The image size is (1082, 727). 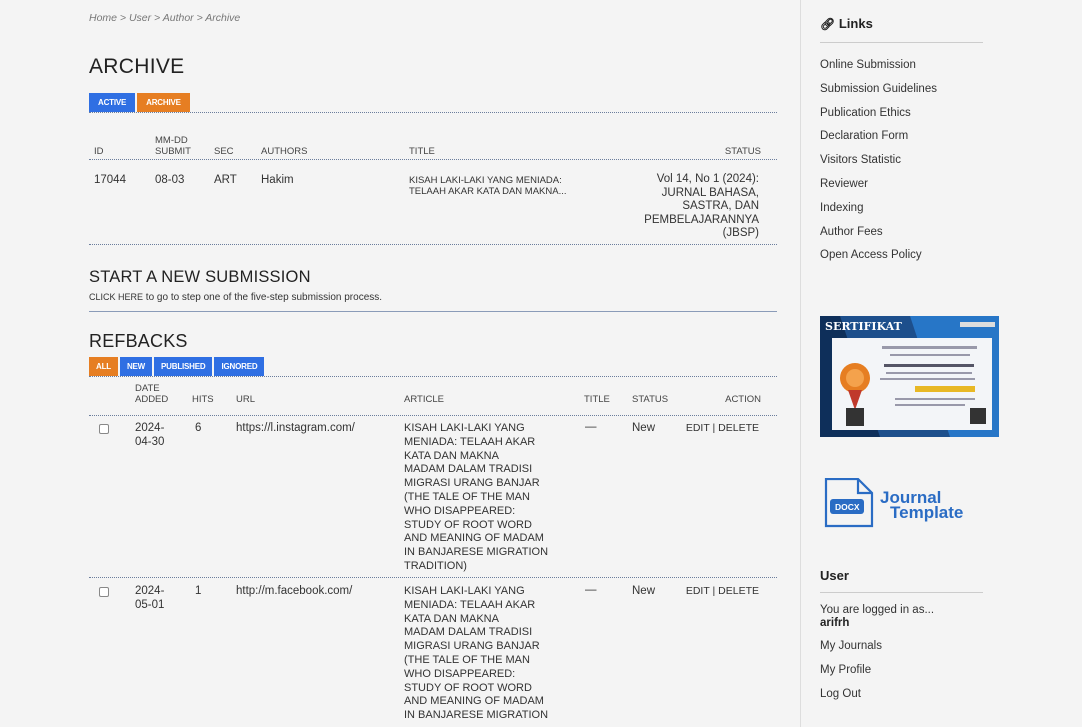 I want to click on breadcrumb: Home > User > Author > Archive, so click(x=165, y=18).